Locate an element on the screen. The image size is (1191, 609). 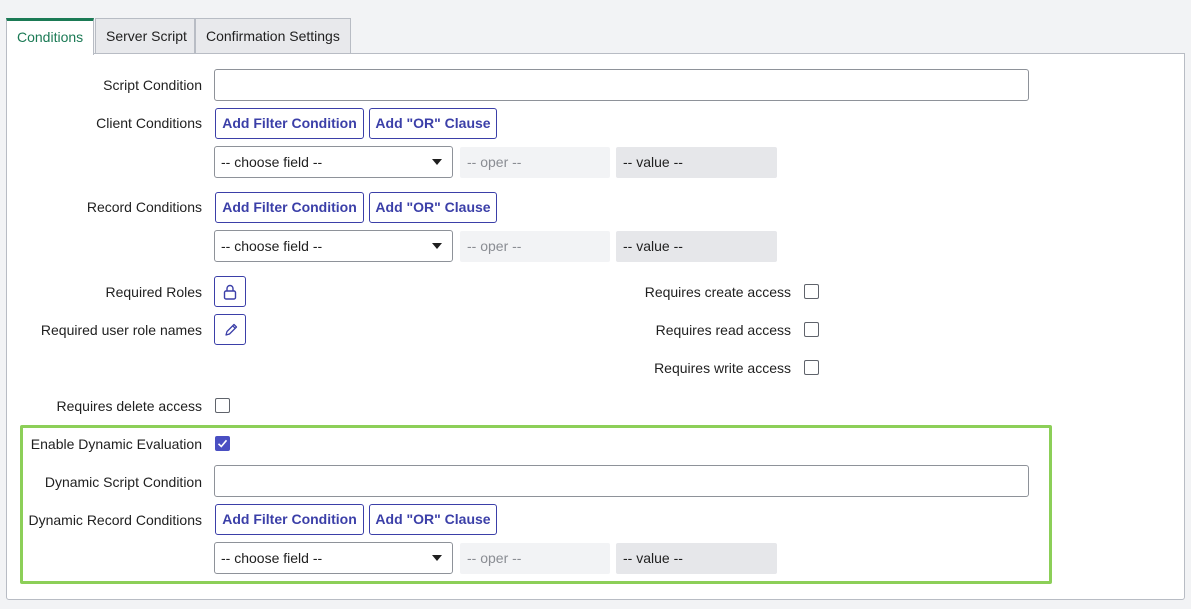
client-value-field: -- value -- is located at coordinates (696, 162).